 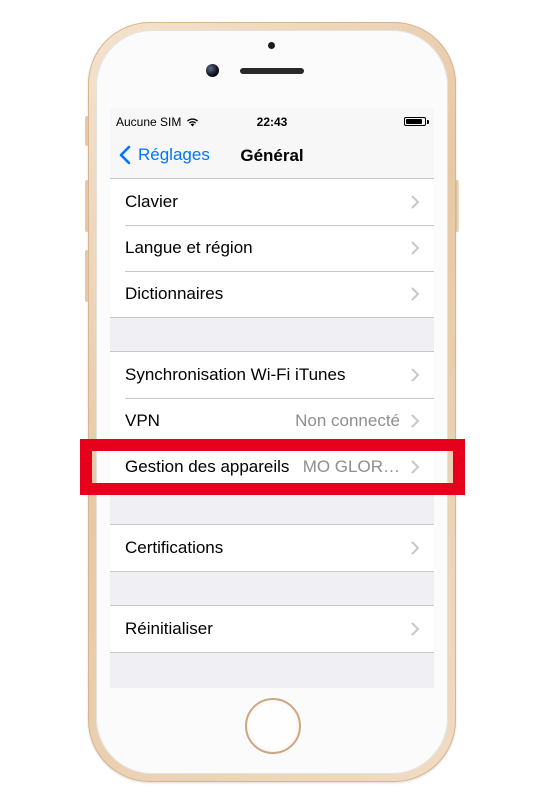 I want to click on settings-row-itunes-wifi-sync: Synchronisation Wi-Fi iTunes, so click(x=272, y=375).